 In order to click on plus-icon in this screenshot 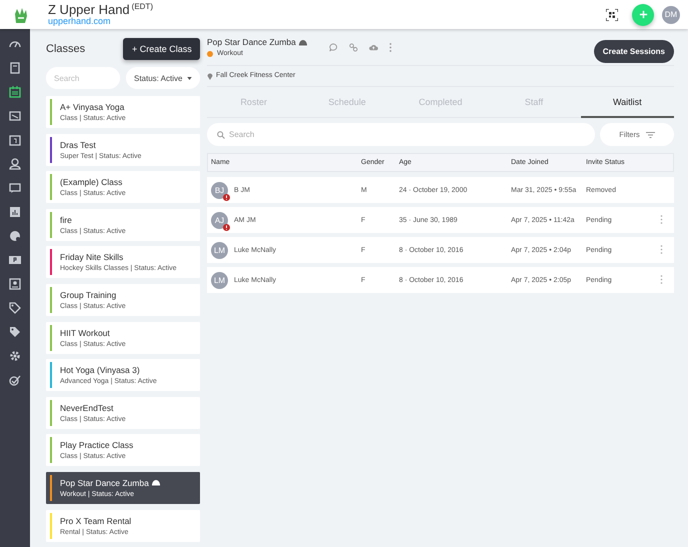, I will do `click(643, 14)`.